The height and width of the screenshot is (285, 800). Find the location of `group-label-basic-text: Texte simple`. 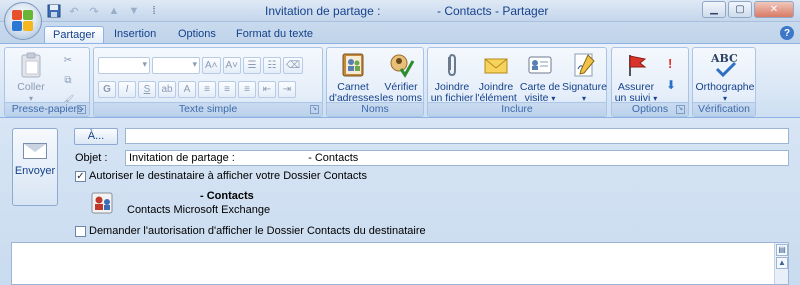

group-label-basic-text: Texte simple is located at coordinates (208, 109).